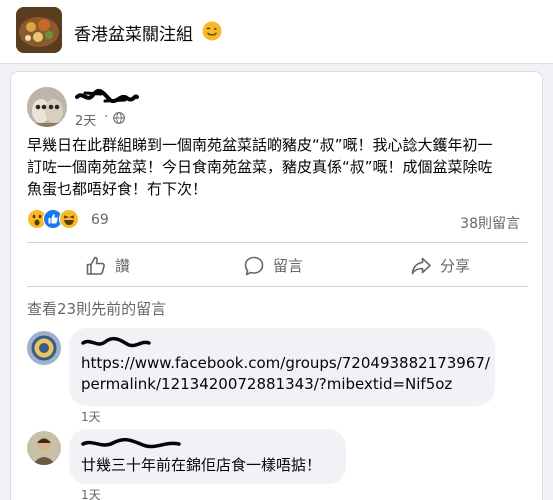  Describe the element at coordinates (254, 266) in the screenshot. I see `comment-icon` at that location.